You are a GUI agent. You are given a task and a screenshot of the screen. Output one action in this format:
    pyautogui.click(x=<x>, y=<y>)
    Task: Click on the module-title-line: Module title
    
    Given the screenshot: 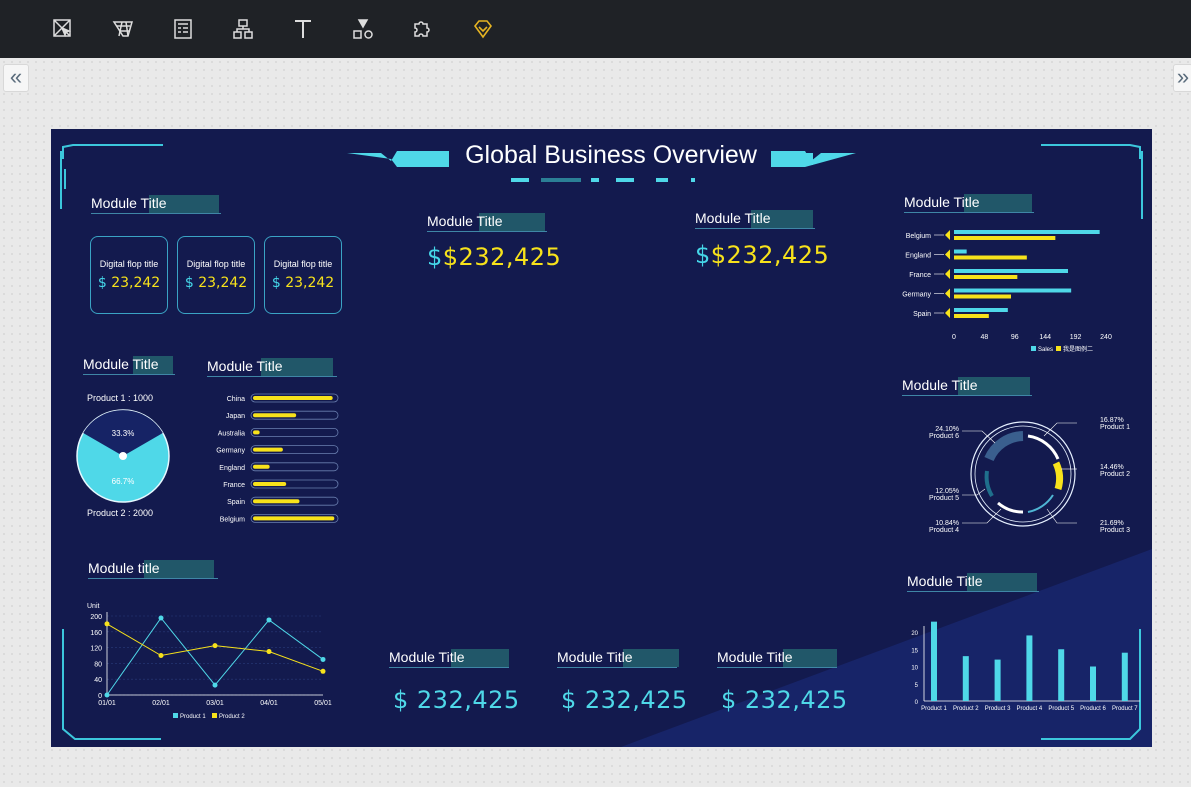 What is the action you would take?
    pyautogui.click(x=153, y=569)
    